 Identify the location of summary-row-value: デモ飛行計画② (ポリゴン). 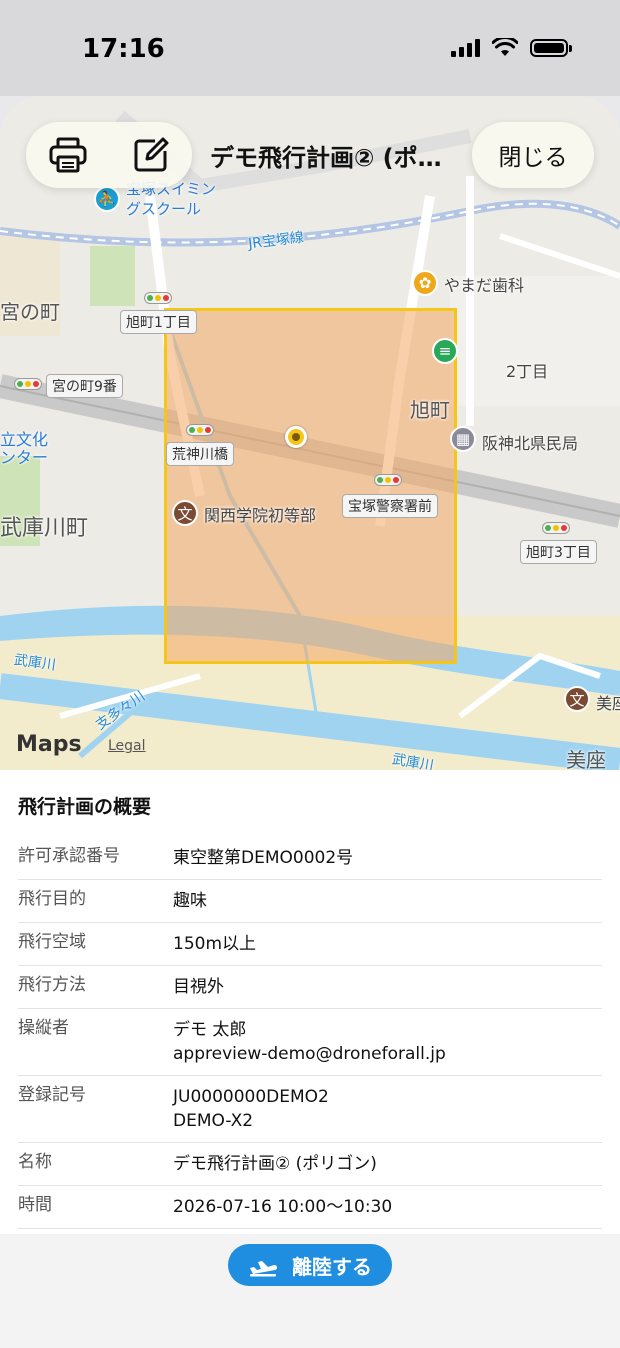
(275, 1164).